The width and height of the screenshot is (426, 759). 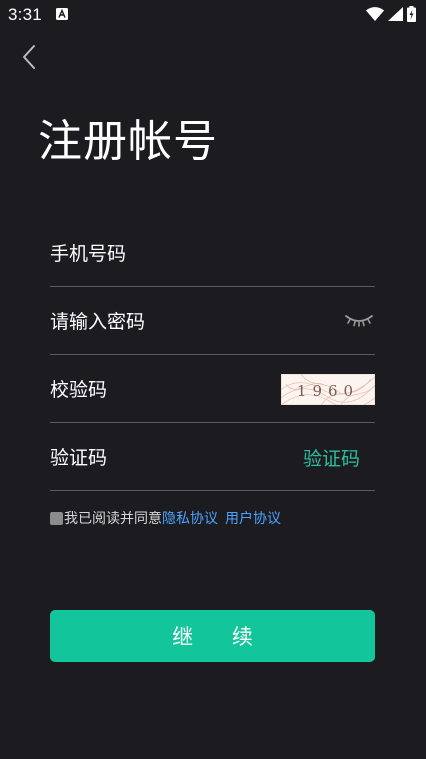 What do you see at coordinates (128, 141) in the screenshot?
I see `page-title: 注册帐号` at bounding box center [128, 141].